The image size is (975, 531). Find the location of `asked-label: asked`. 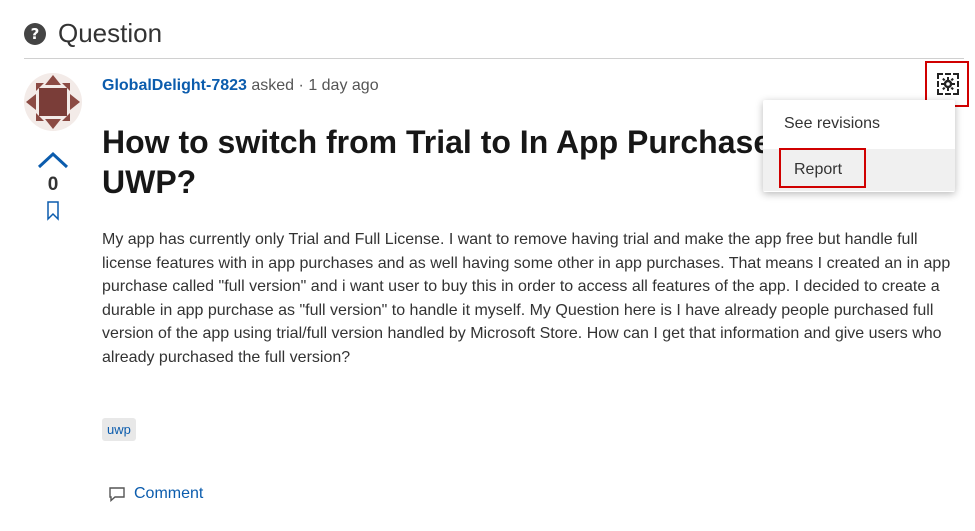

asked-label: asked is located at coordinates (273, 85).